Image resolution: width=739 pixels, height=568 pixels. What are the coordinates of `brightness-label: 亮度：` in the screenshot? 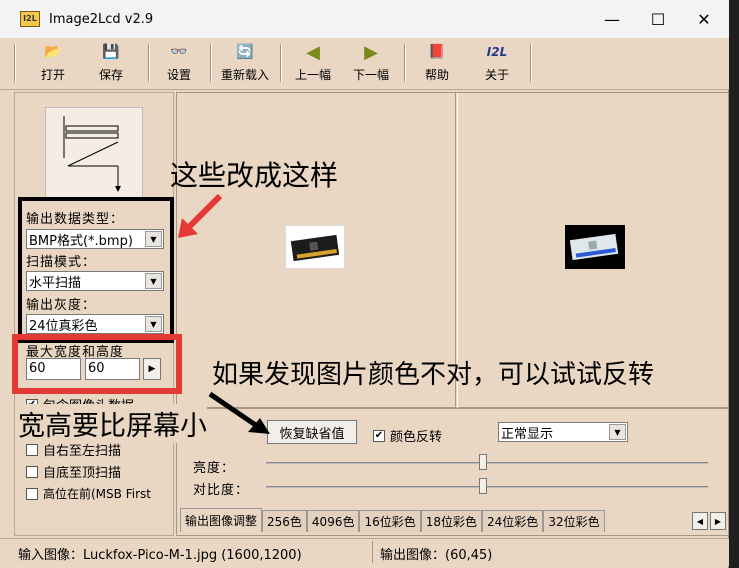 It's located at (214, 468).